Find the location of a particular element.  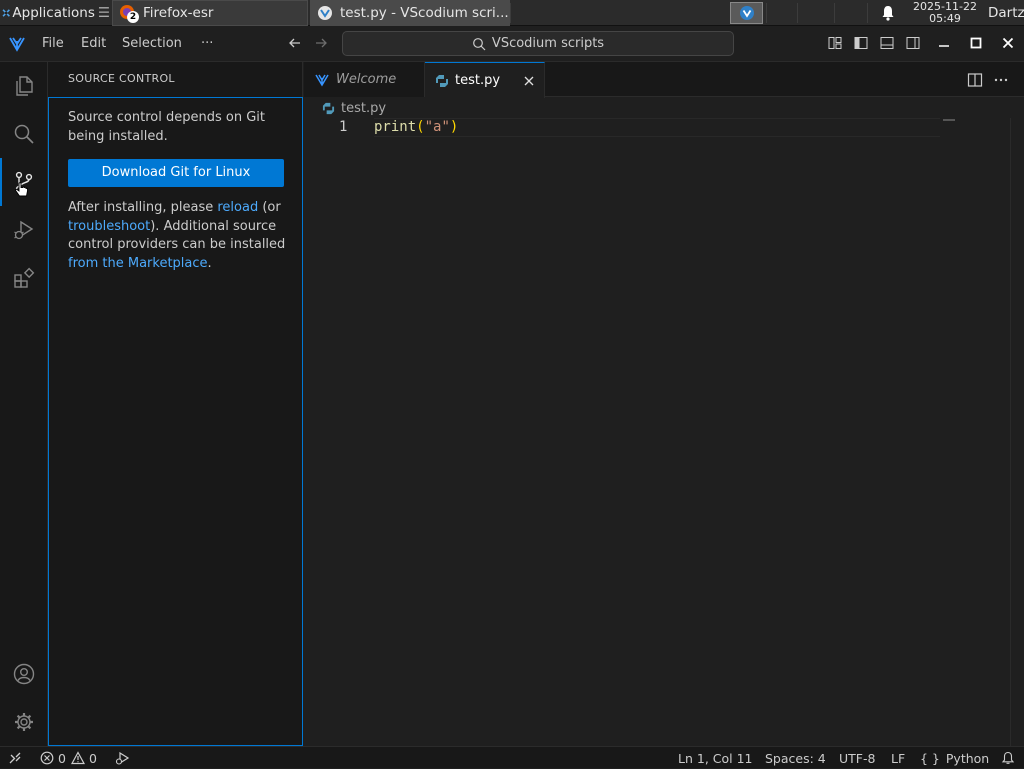

tab-welcome-label: Welcome is located at coordinates (366, 79).